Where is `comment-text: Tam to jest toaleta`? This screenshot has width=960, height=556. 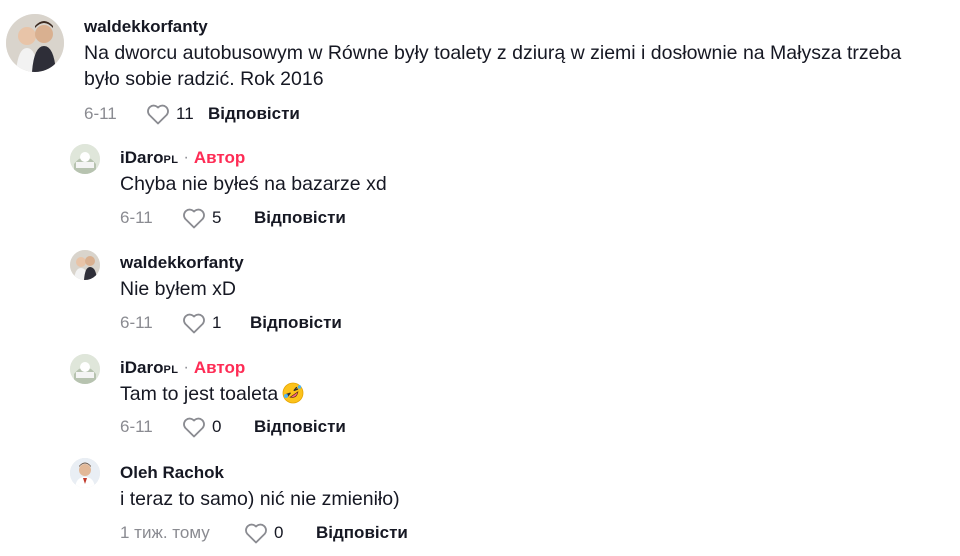
comment-text: Tam to jest toaleta is located at coordinates (530, 394).